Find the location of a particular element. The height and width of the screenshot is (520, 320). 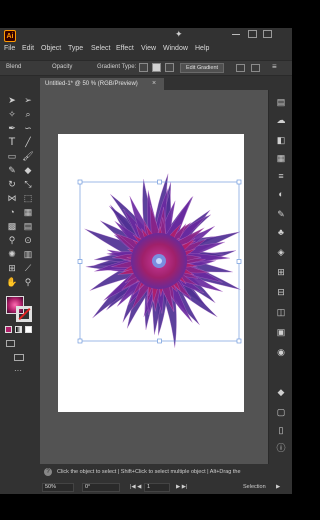

artboard-number-field: 1 is located at coordinates (157, 487).